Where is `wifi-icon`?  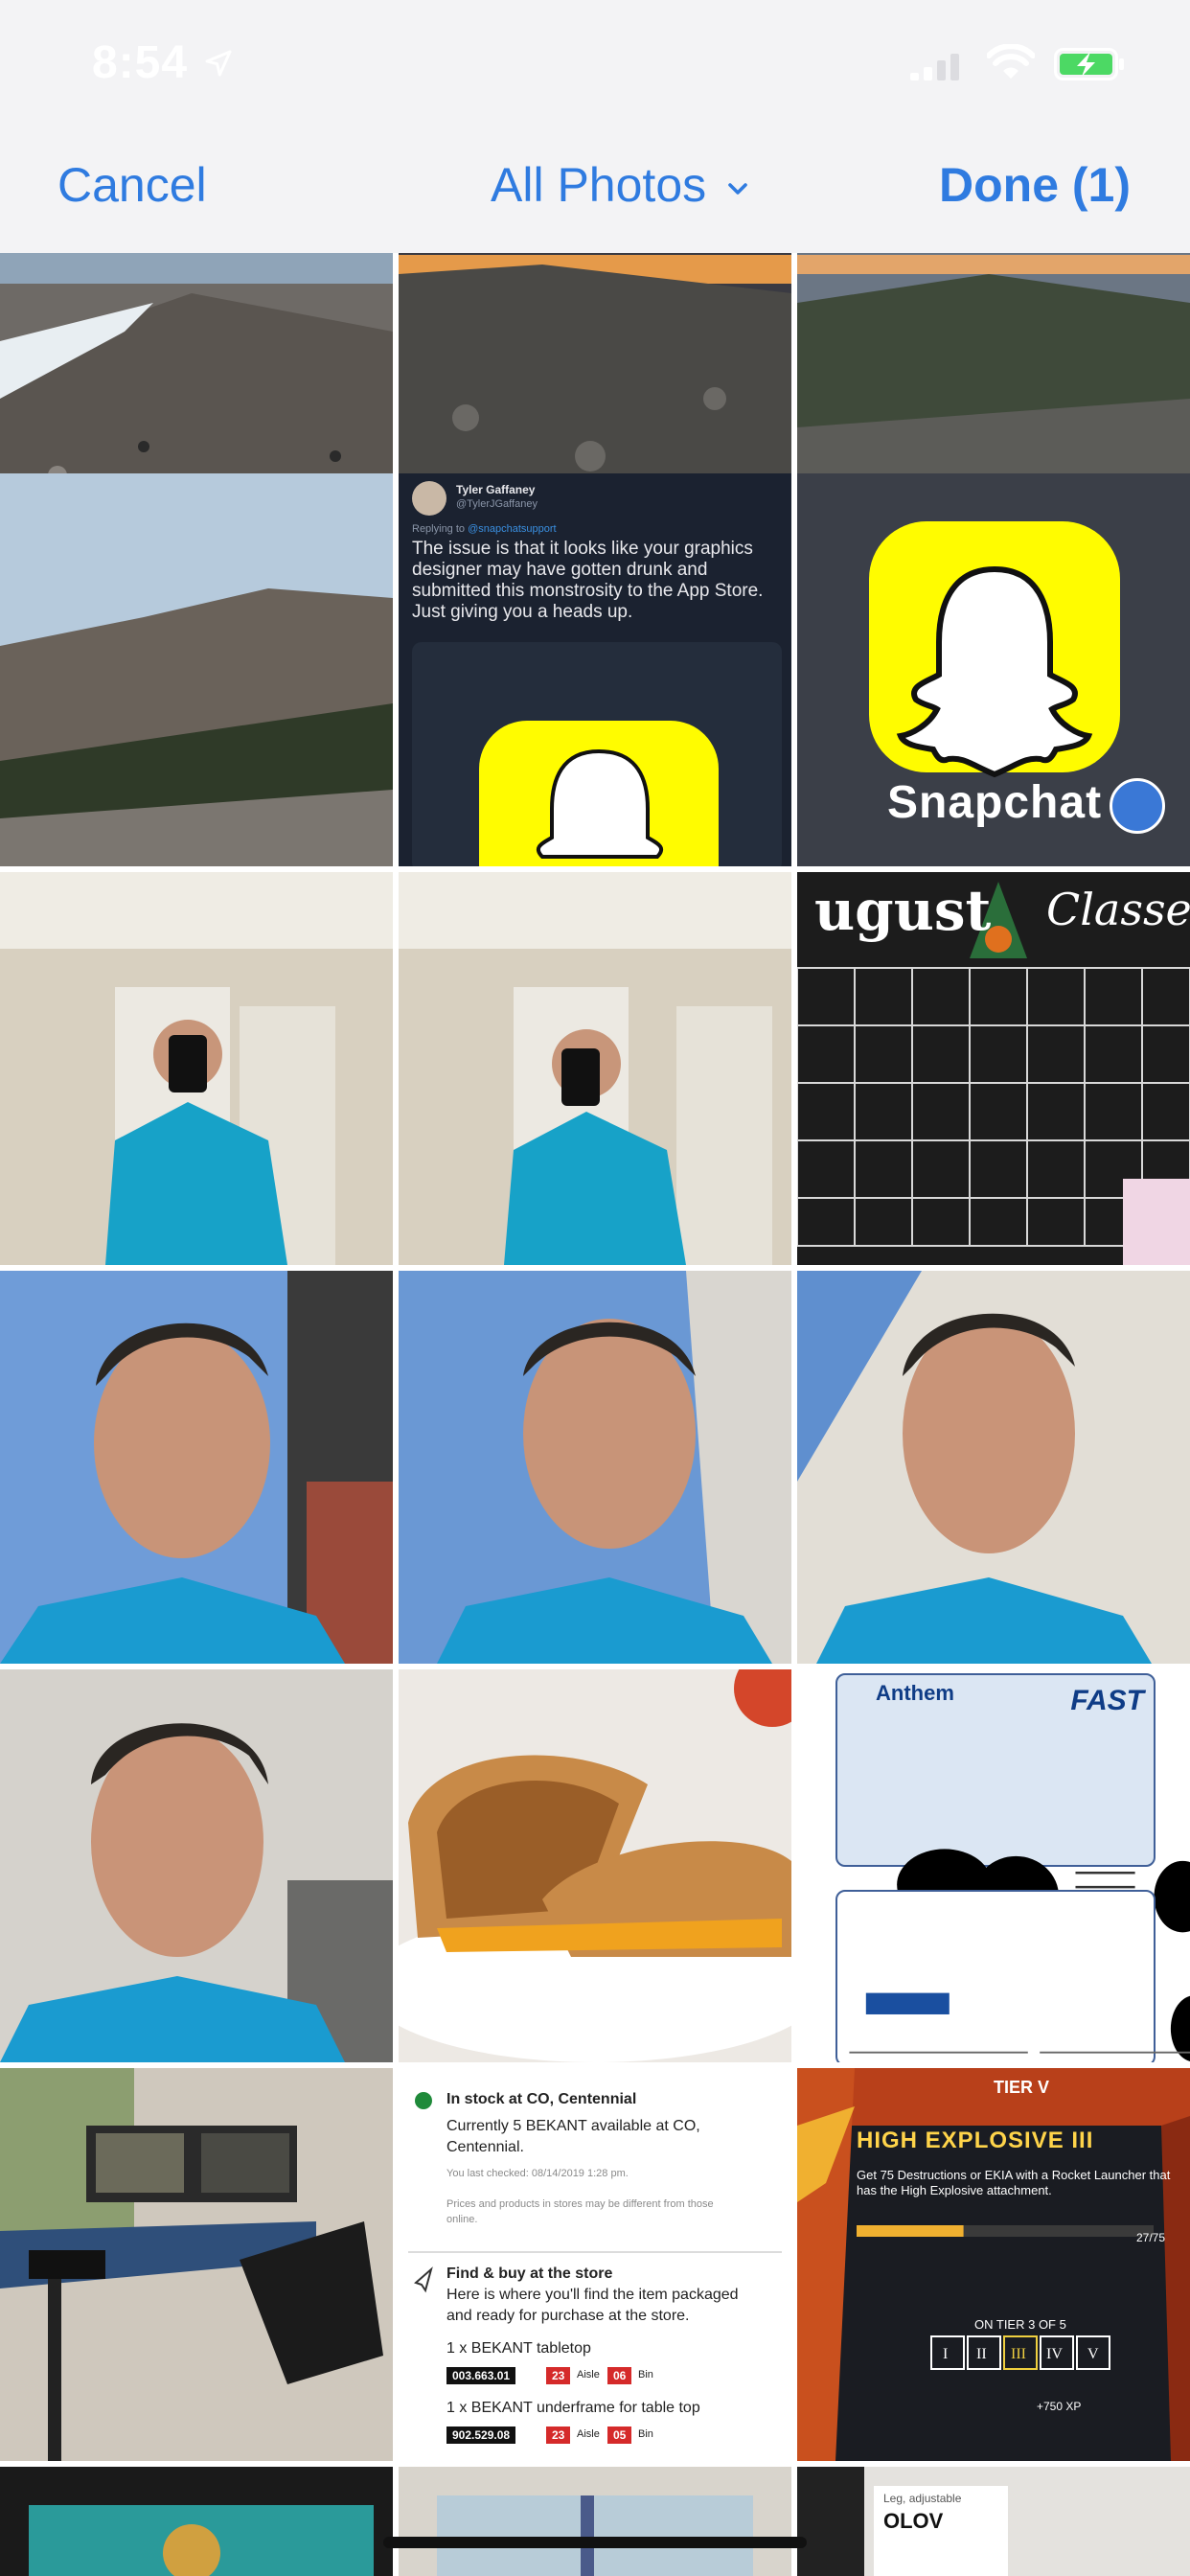 wifi-icon is located at coordinates (1011, 62).